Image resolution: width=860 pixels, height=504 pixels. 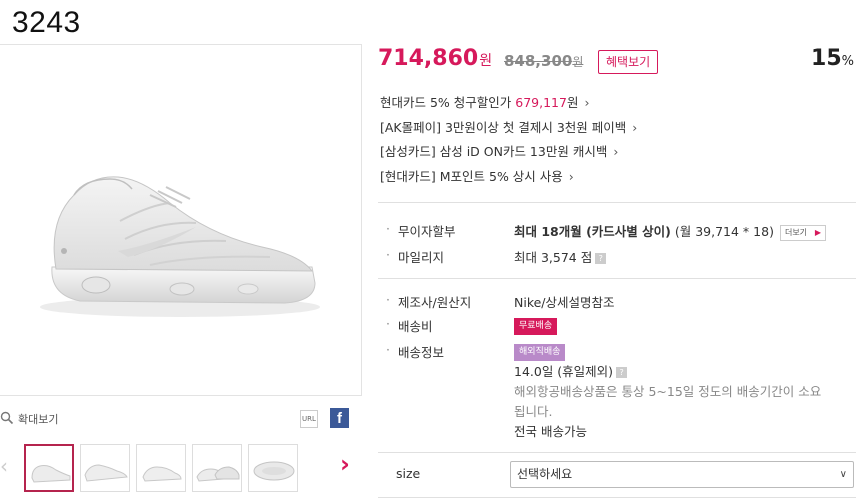 What do you see at coordinates (668, 391) in the screenshot?
I see `shipping-note-line1: 해외항공배송상품은 통상 5~15일 정도의 배송기간이 소요` at bounding box center [668, 391].